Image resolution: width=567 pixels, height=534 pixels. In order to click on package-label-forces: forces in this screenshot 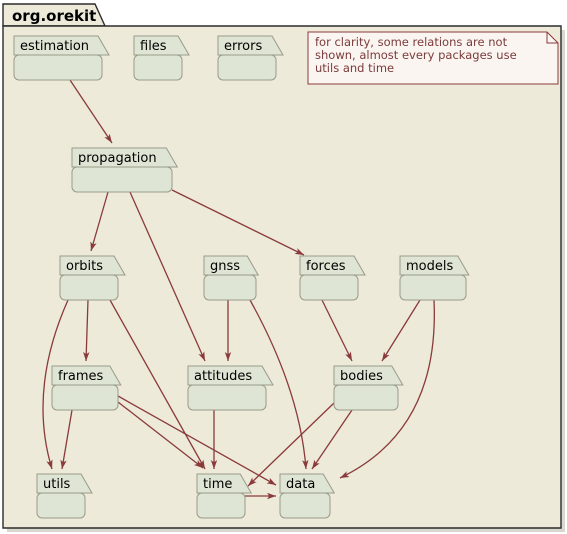, I will do `click(326, 266)`.